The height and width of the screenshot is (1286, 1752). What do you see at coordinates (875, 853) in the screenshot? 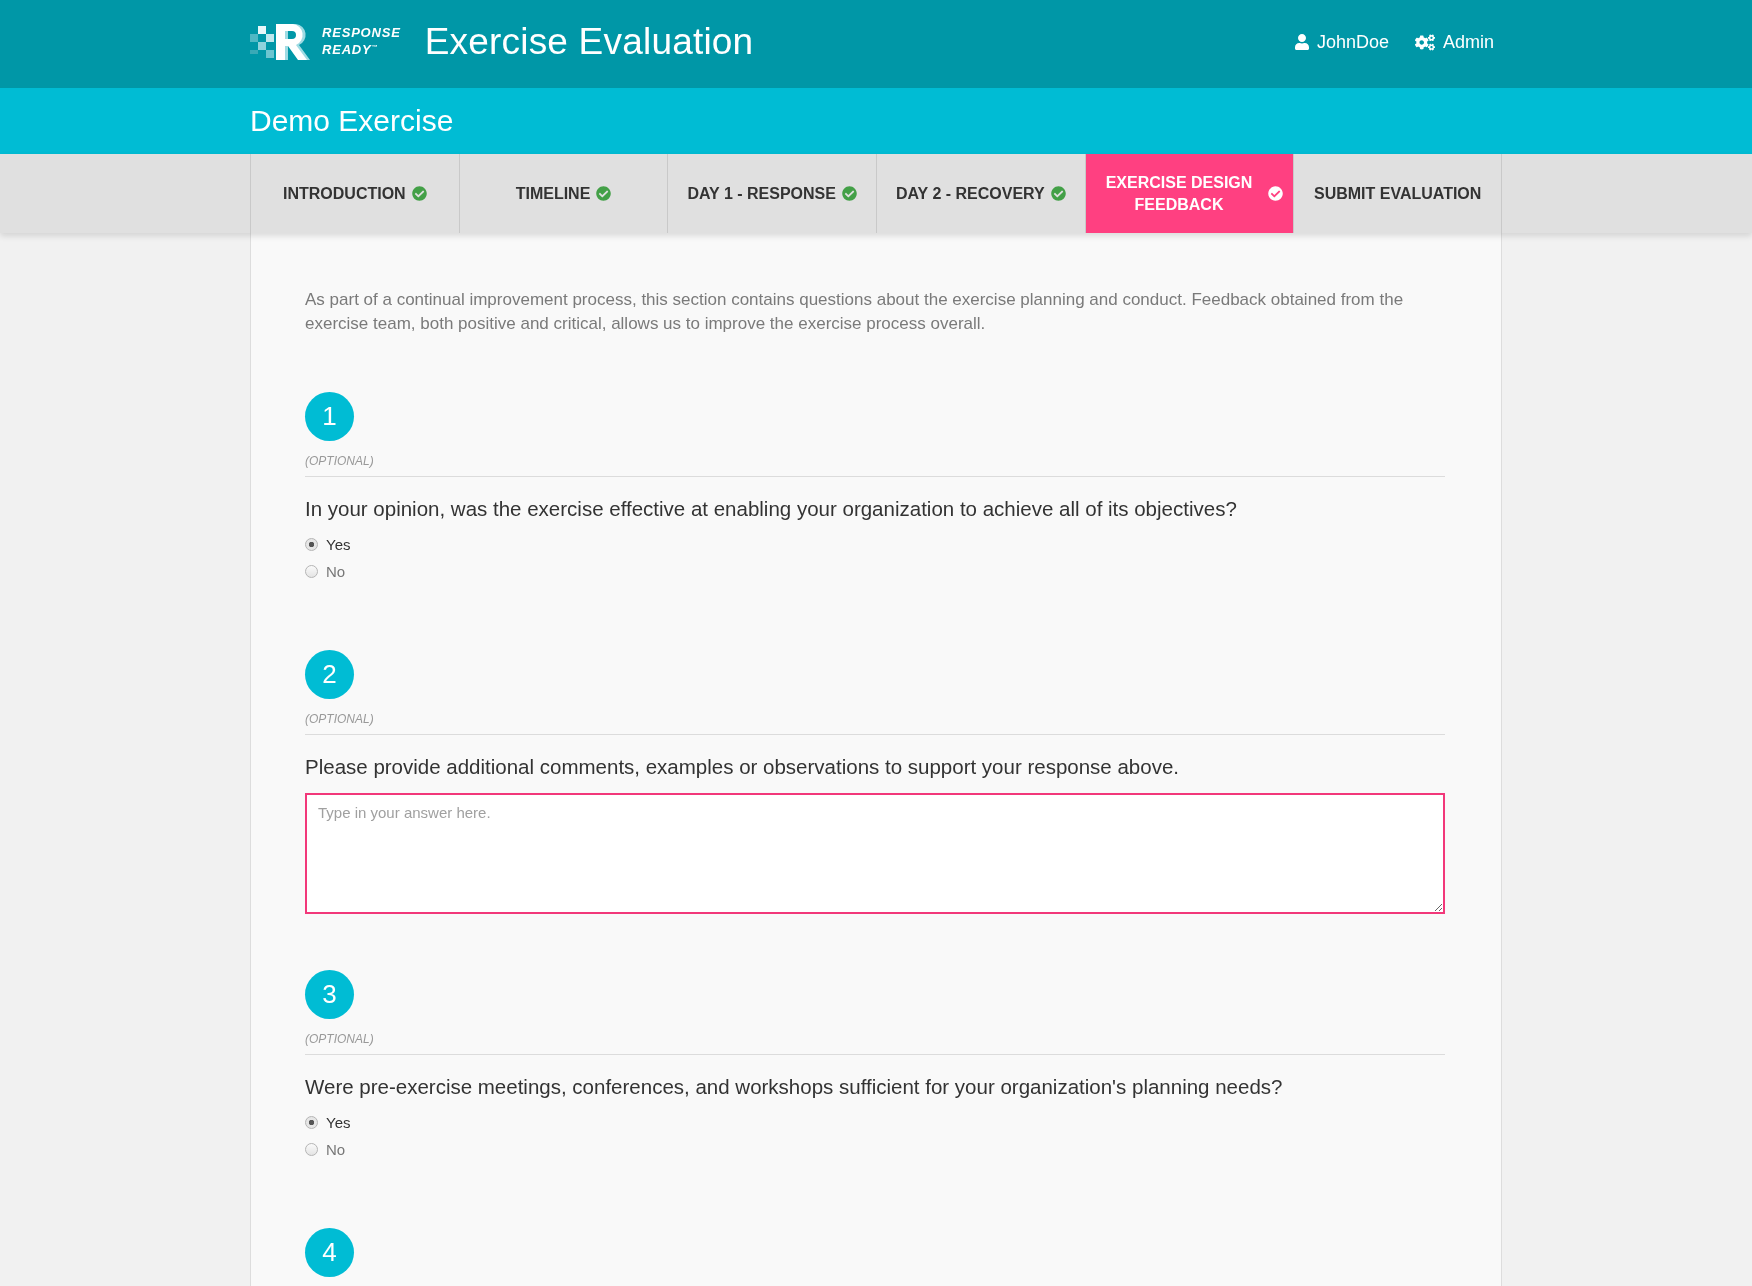
I see `answer-box: Type in your answer here.` at bounding box center [875, 853].